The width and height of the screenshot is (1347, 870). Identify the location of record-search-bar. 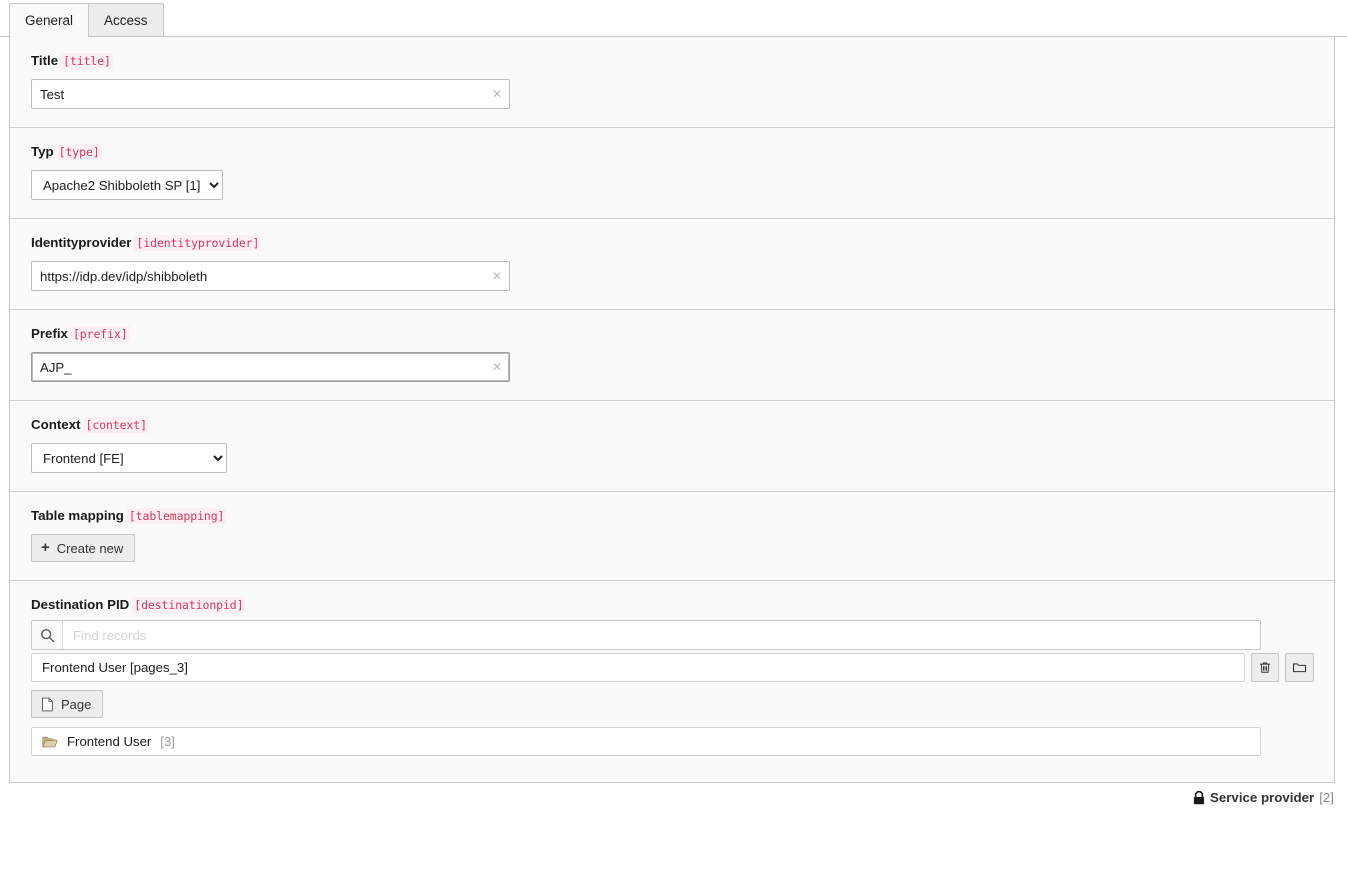
(646, 635).